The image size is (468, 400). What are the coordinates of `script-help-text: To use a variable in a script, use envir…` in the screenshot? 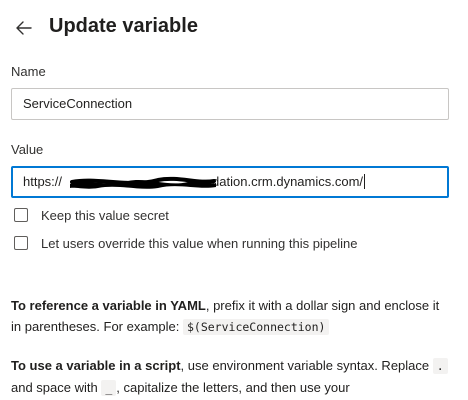 It's located at (231, 377).